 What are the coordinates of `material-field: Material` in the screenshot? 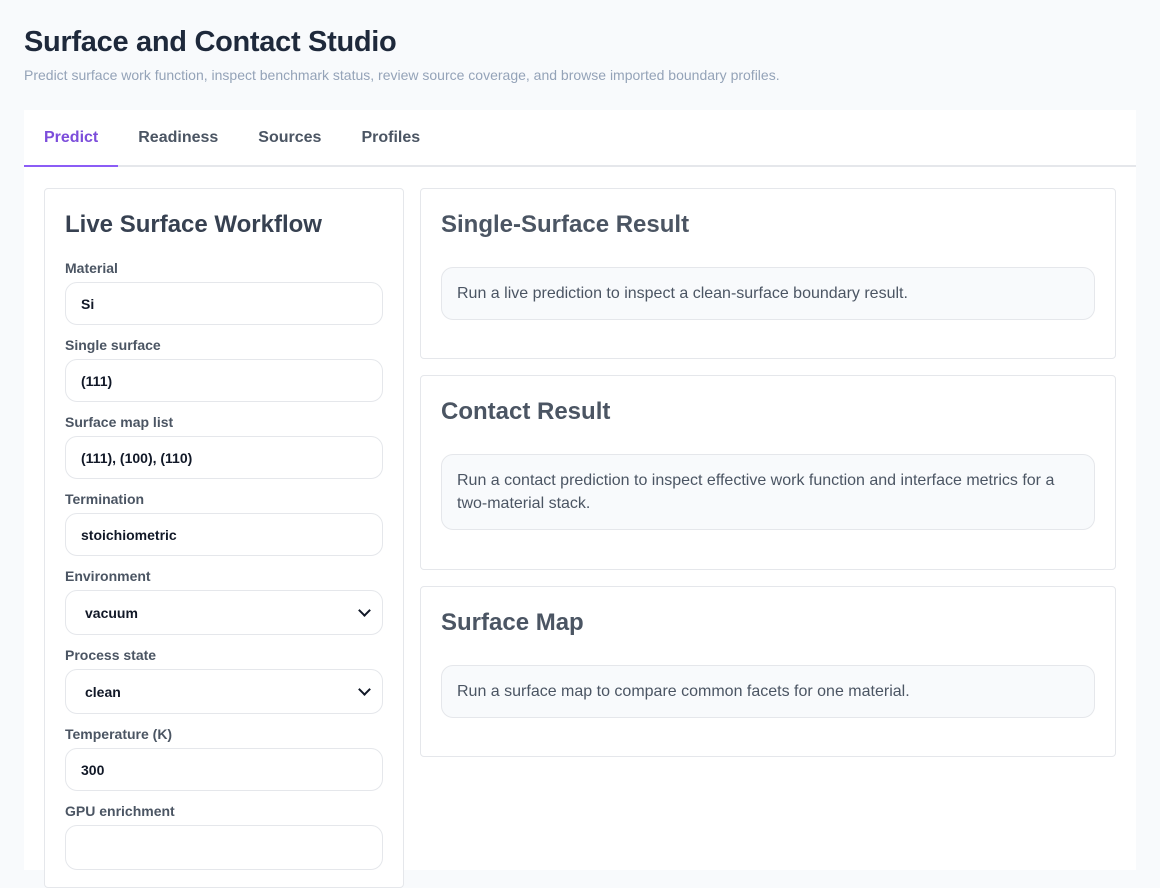 It's located at (224, 292).